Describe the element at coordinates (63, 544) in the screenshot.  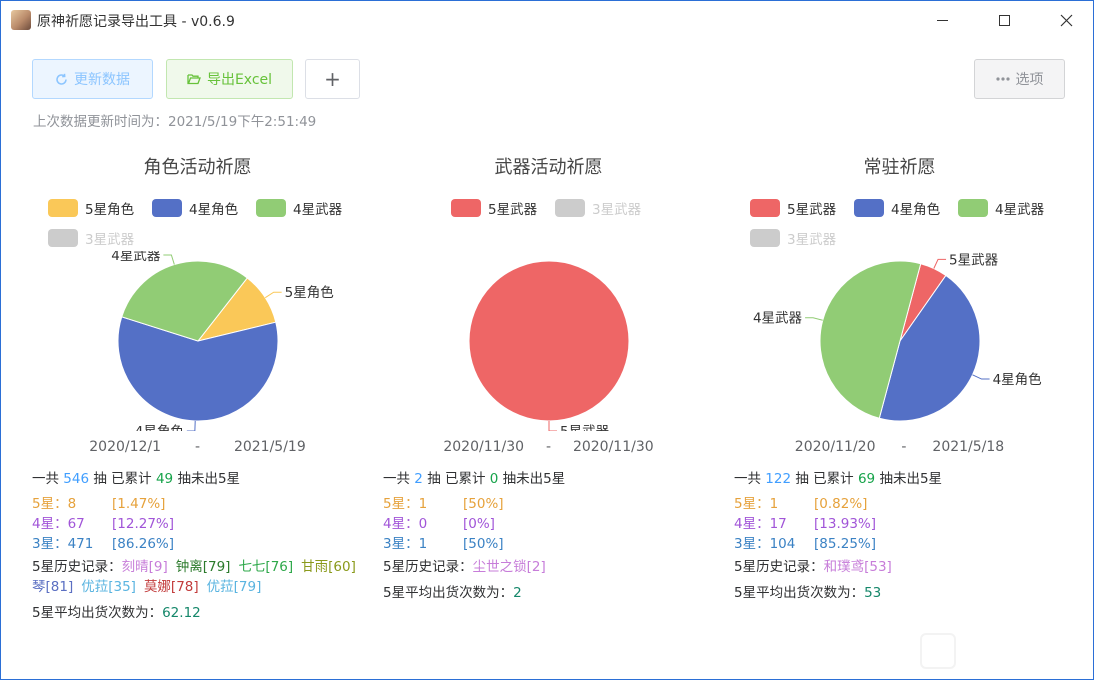
I see `tier-label: 3星：471` at that location.